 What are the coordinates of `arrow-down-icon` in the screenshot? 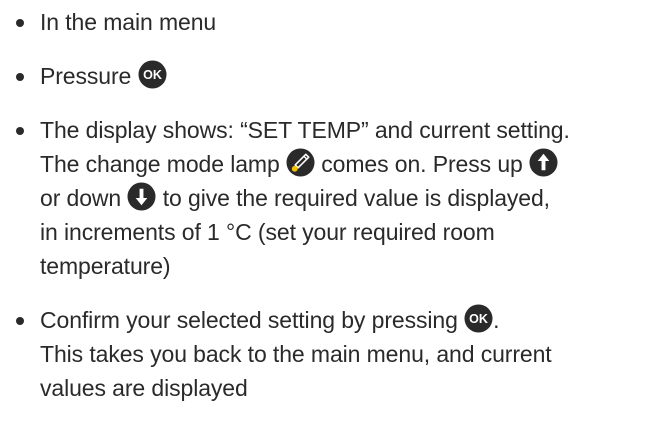 It's located at (141, 196).